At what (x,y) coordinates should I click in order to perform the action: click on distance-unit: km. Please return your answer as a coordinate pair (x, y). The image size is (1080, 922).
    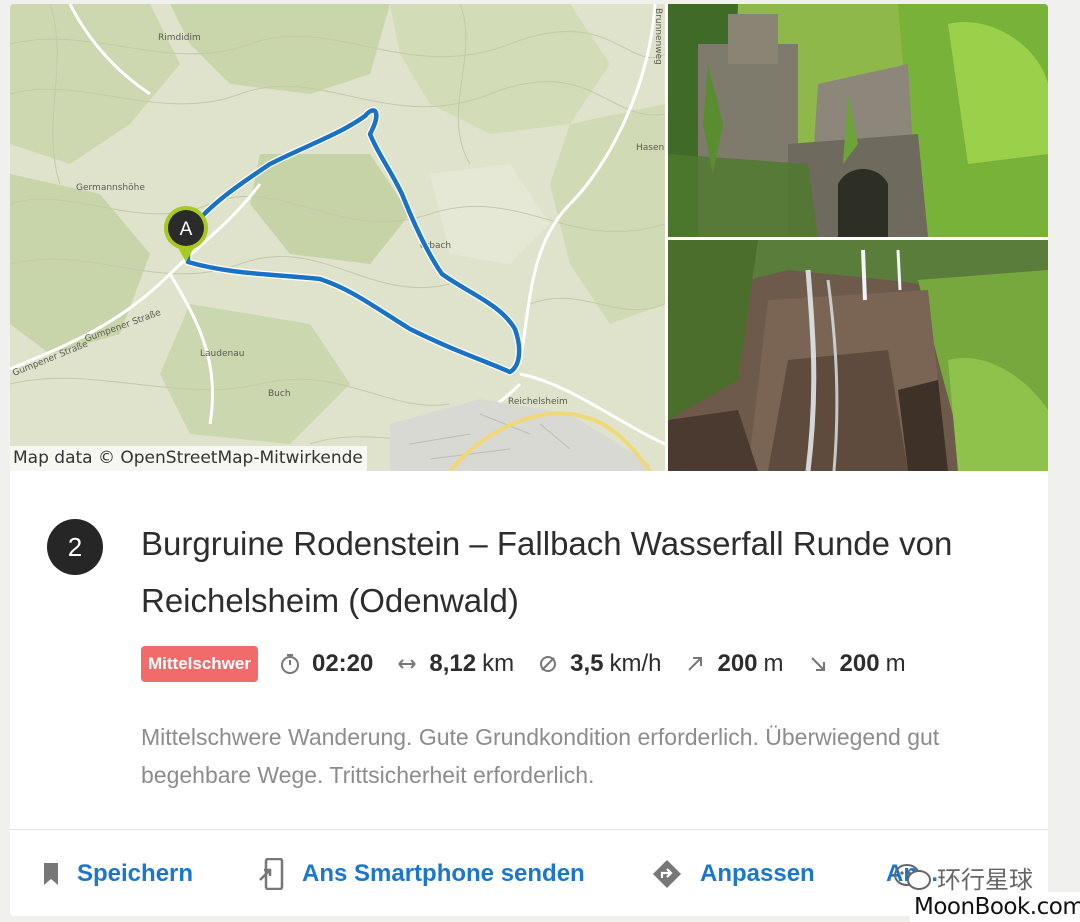
    Looking at the image, I should click on (498, 663).